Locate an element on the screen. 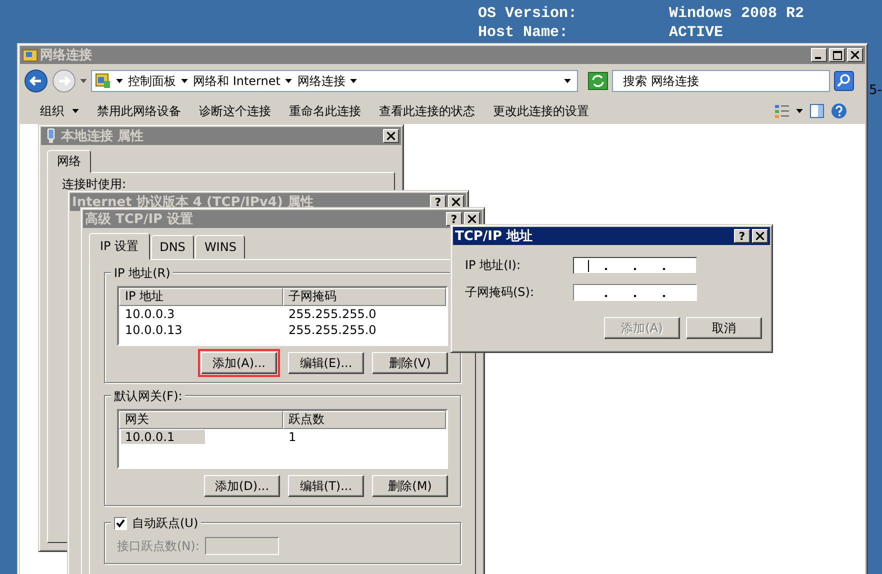  breadcrumb-item: 网络和 Internet is located at coordinates (236, 81).